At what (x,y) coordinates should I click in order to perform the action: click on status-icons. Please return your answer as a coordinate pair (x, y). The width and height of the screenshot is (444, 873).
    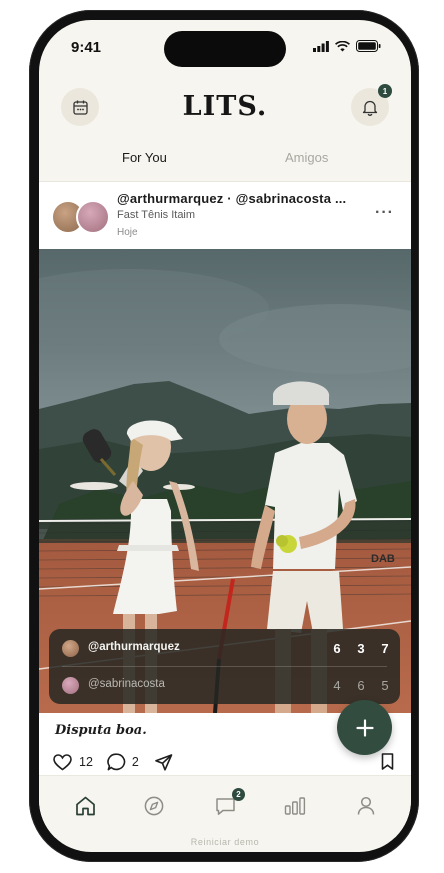
    Looking at the image, I should click on (347, 46).